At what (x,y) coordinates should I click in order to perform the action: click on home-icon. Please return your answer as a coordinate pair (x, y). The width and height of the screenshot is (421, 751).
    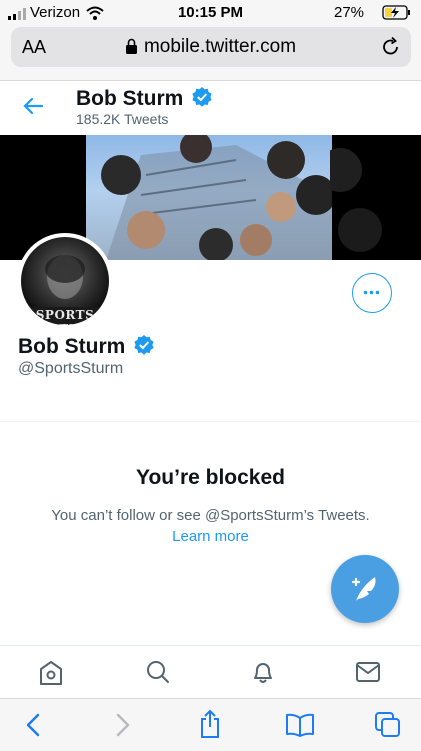
    Looking at the image, I should click on (51, 673).